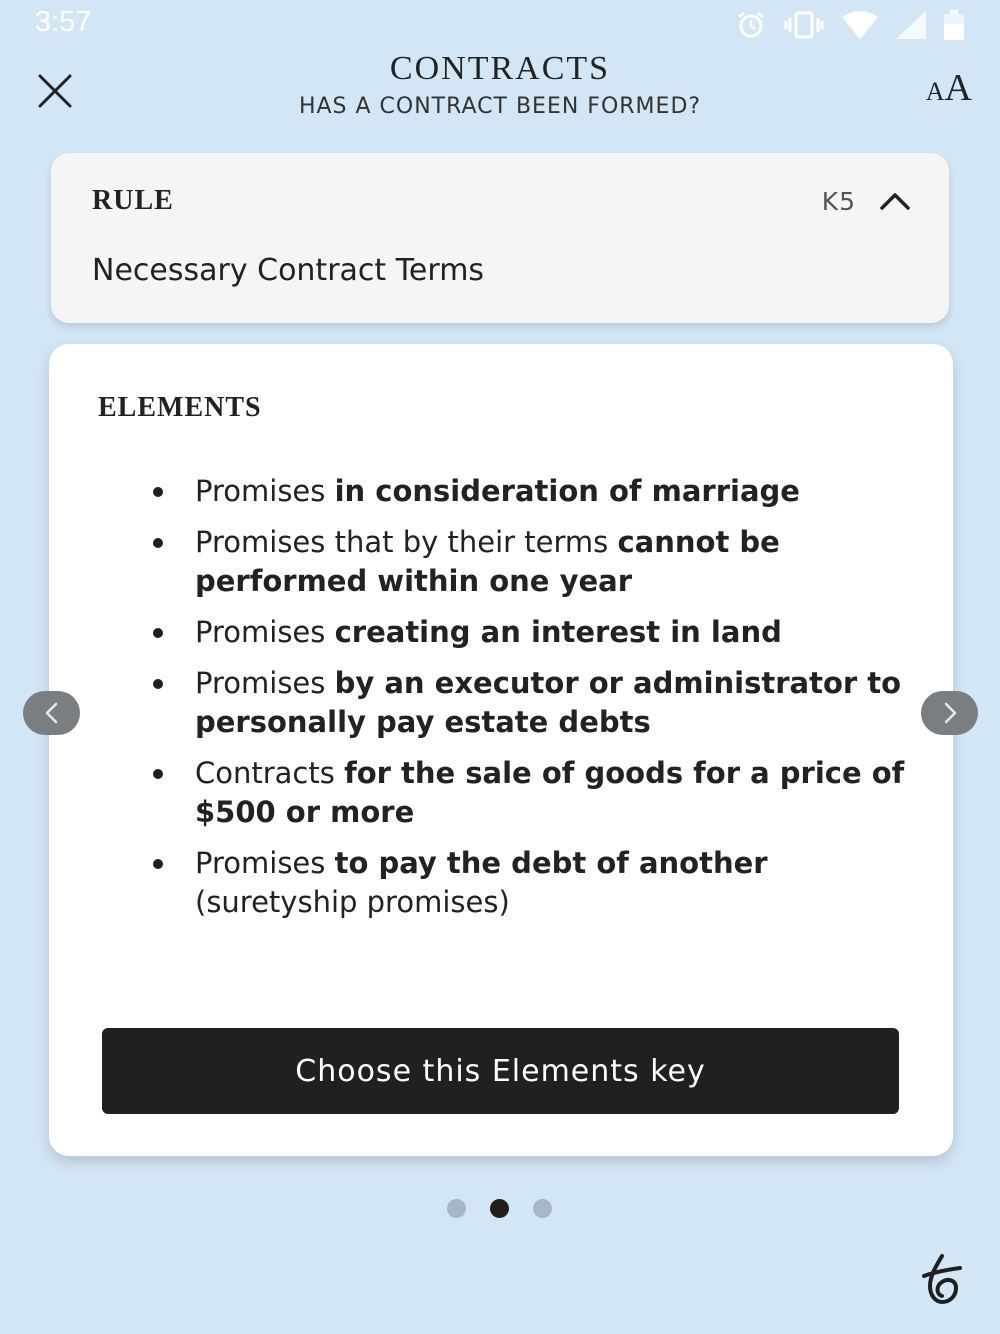  I want to click on status-bar: 3:57, so click(500, 25).